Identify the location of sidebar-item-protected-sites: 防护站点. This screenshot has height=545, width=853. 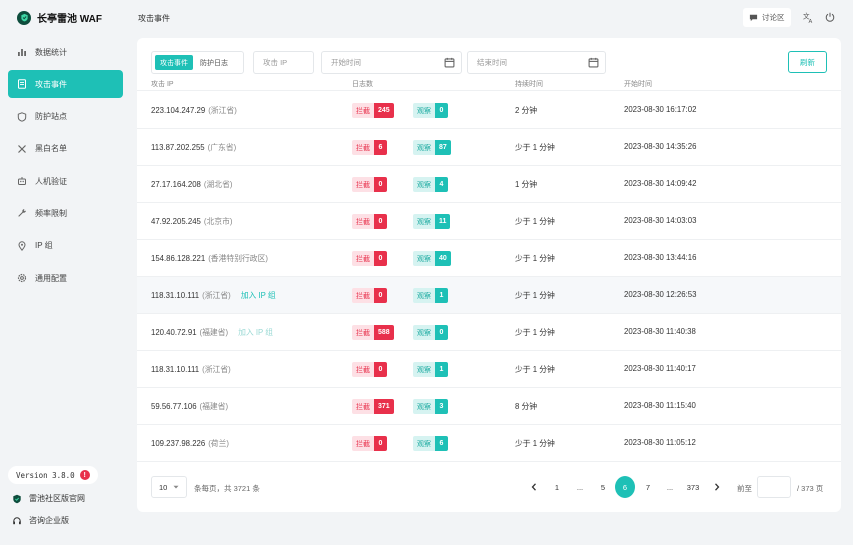
(65, 117).